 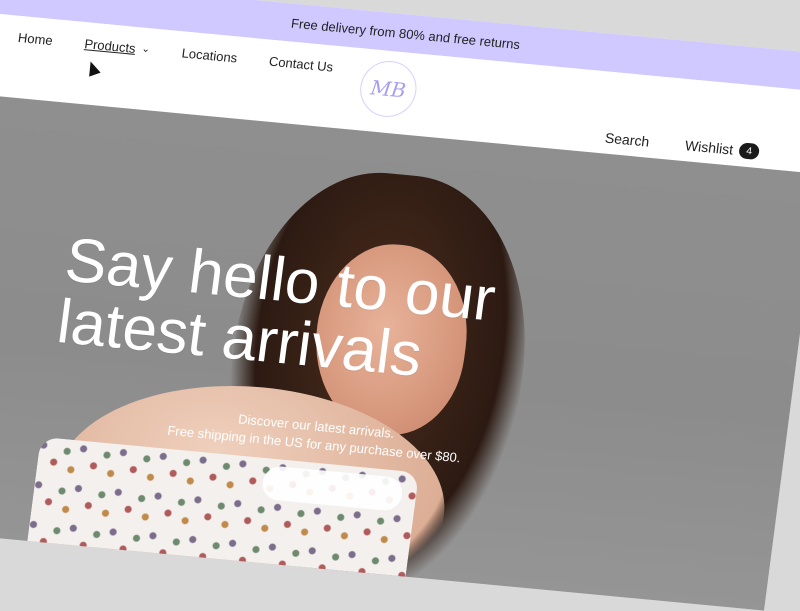 I want to click on brand-logo-text: MB, so click(x=388, y=89).